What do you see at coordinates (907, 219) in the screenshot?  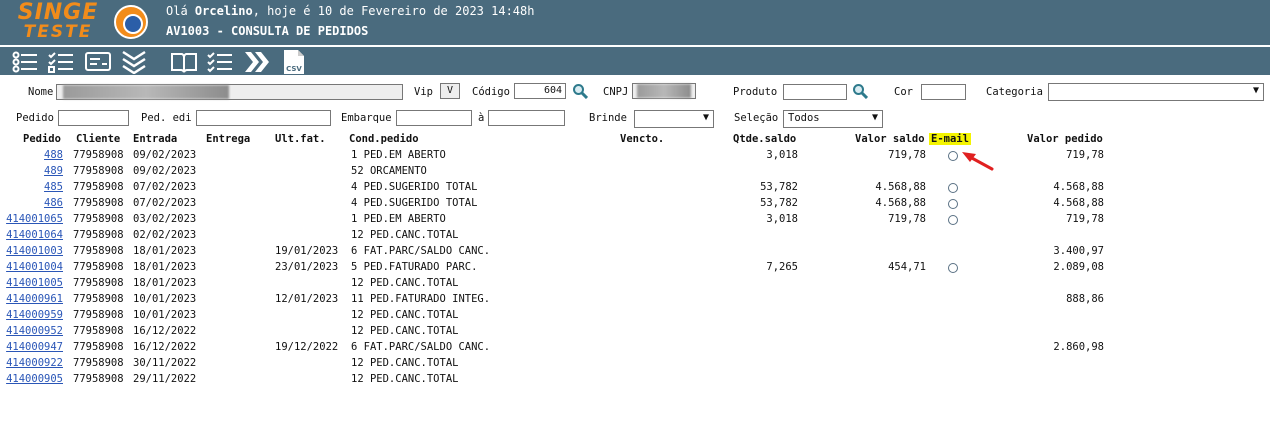 I see `value-balance: 719,78` at bounding box center [907, 219].